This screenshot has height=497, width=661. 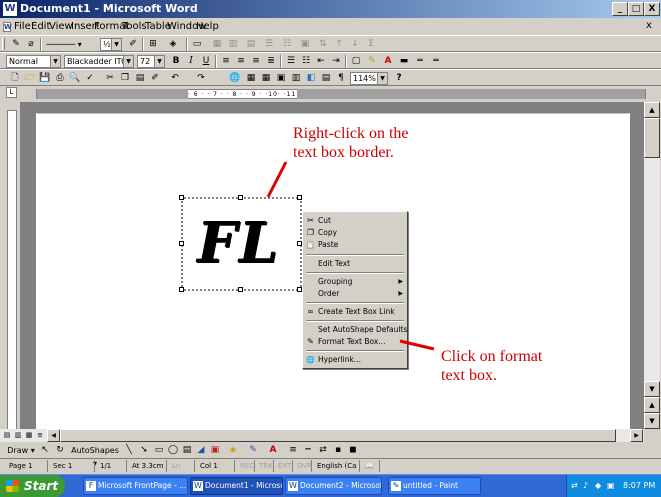 What do you see at coordinates (201, 450) in the screenshot?
I see `wordart-icon: ◢` at bounding box center [201, 450].